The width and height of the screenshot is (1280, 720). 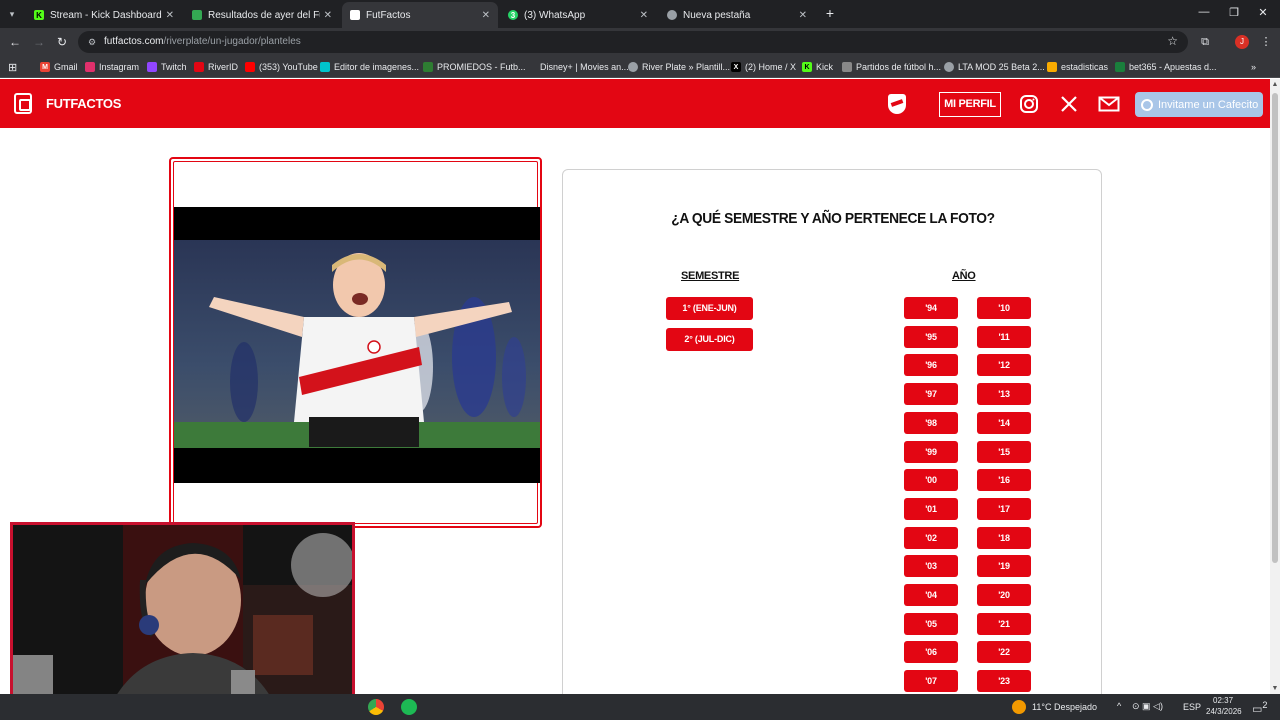 I want to click on restore-icon: ❐, so click(x=1234, y=12).